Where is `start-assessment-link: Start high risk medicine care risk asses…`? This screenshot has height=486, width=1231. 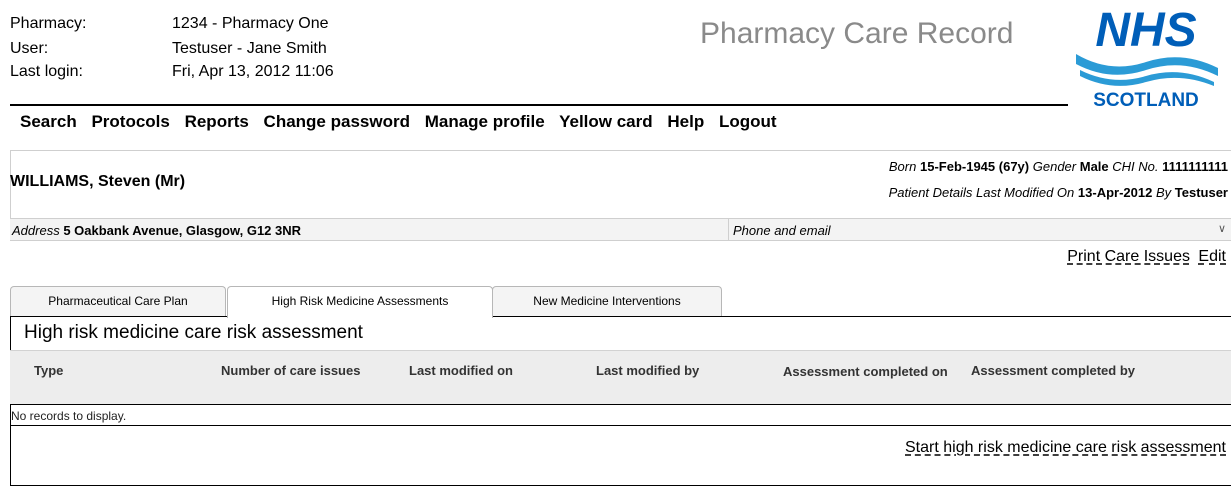
start-assessment-link: Start high risk medicine care risk asses… is located at coordinates (1065, 448).